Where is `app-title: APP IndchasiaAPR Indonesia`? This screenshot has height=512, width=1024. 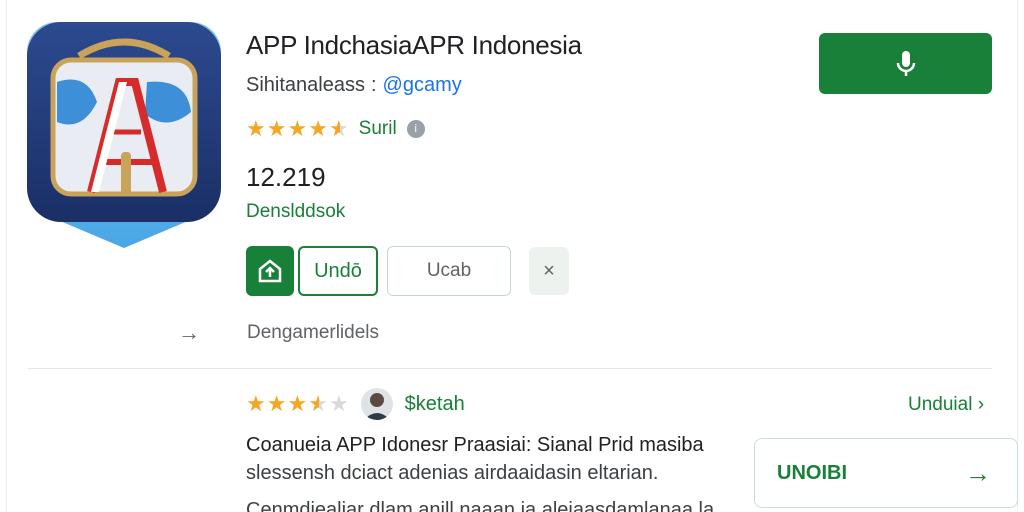
app-title: APP IndchasiaAPR Indonesia is located at coordinates (414, 45).